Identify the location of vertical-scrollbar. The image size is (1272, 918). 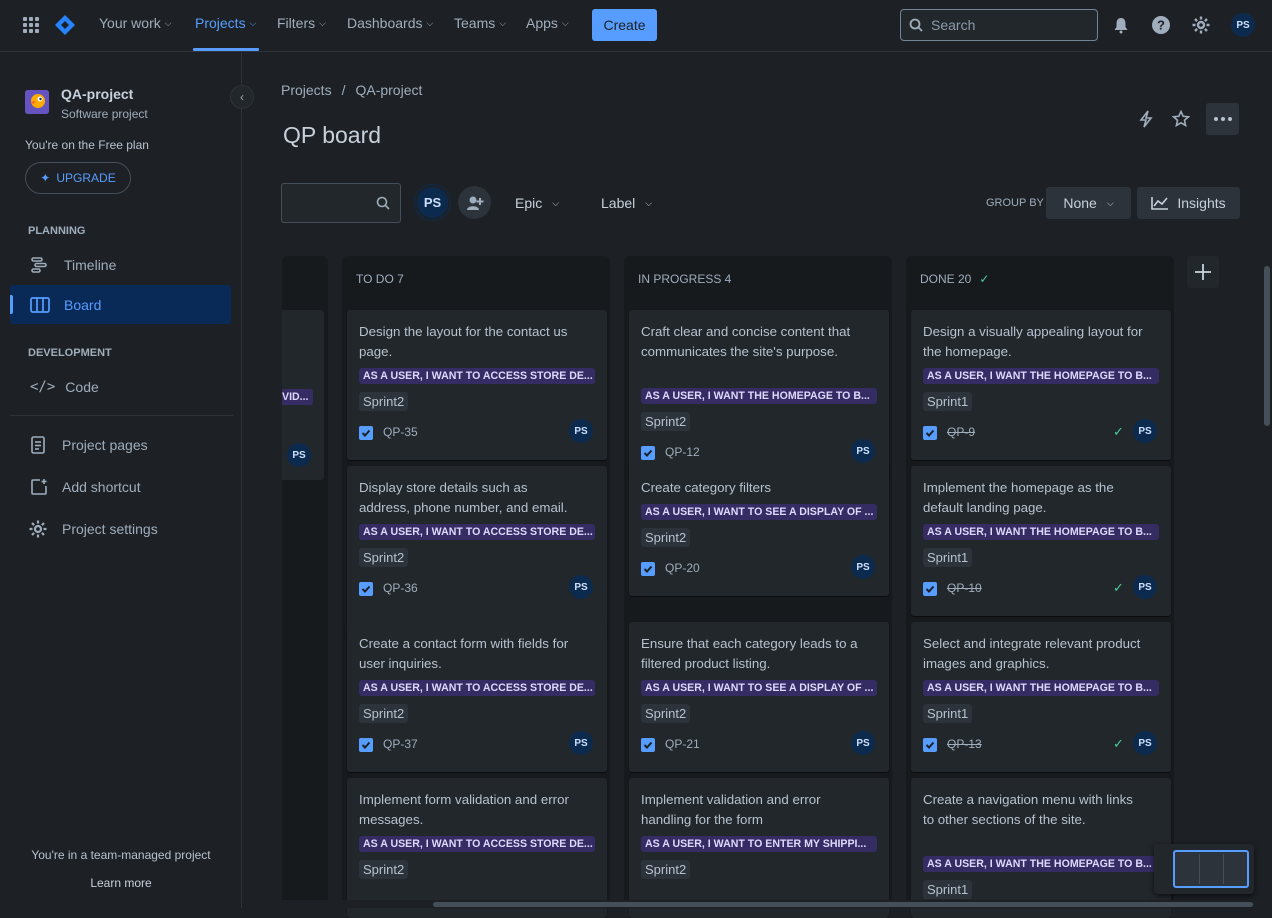
(1267, 581).